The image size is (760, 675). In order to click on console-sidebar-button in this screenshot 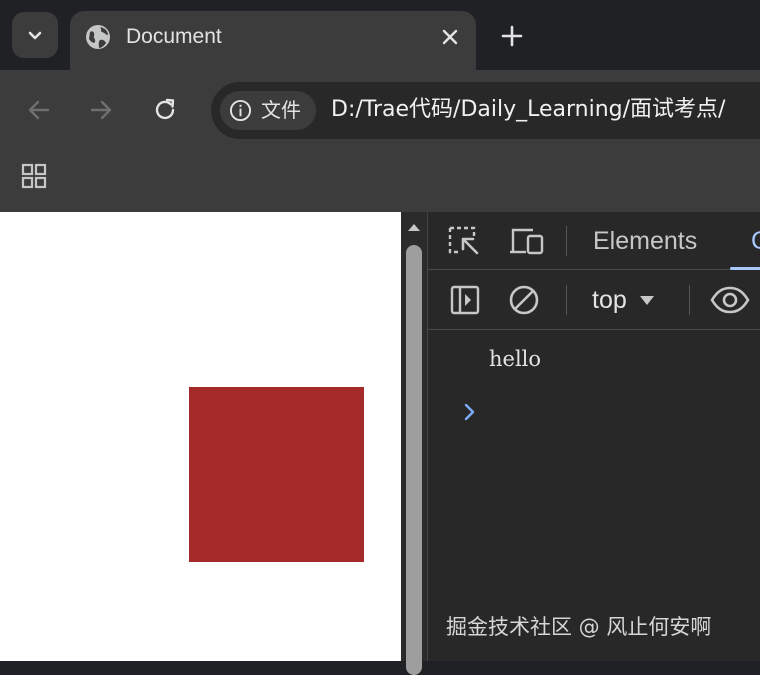, I will do `click(465, 300)`.